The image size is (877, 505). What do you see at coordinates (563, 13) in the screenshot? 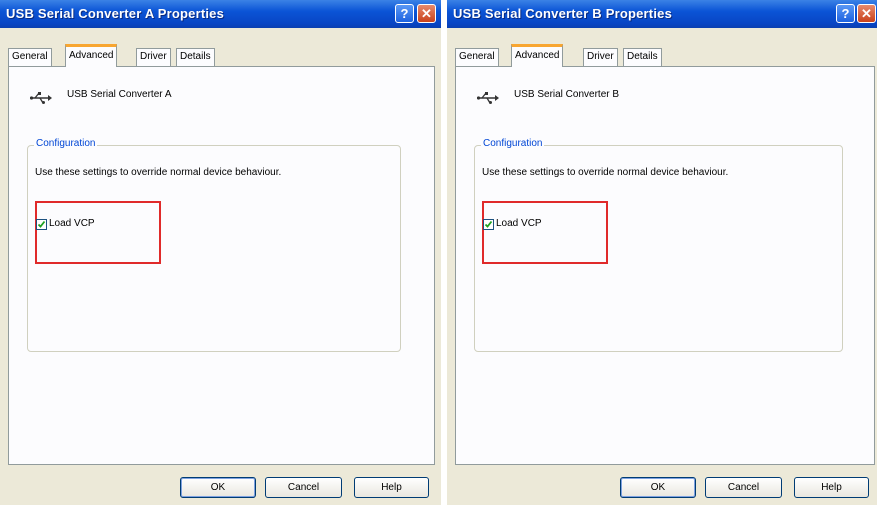
I see `window-title: USB Serial Converter B Properties` at bounding box center [563, 13].